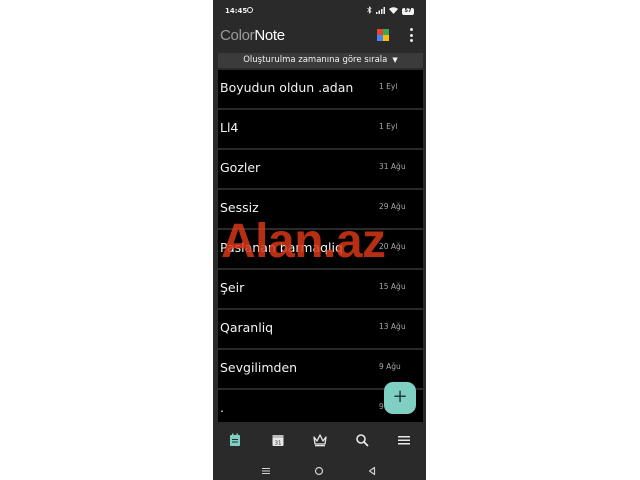 The height and width of the screenshot is (480, 640). I want to click on note-date: 31 Ağu, so click(392, 166).